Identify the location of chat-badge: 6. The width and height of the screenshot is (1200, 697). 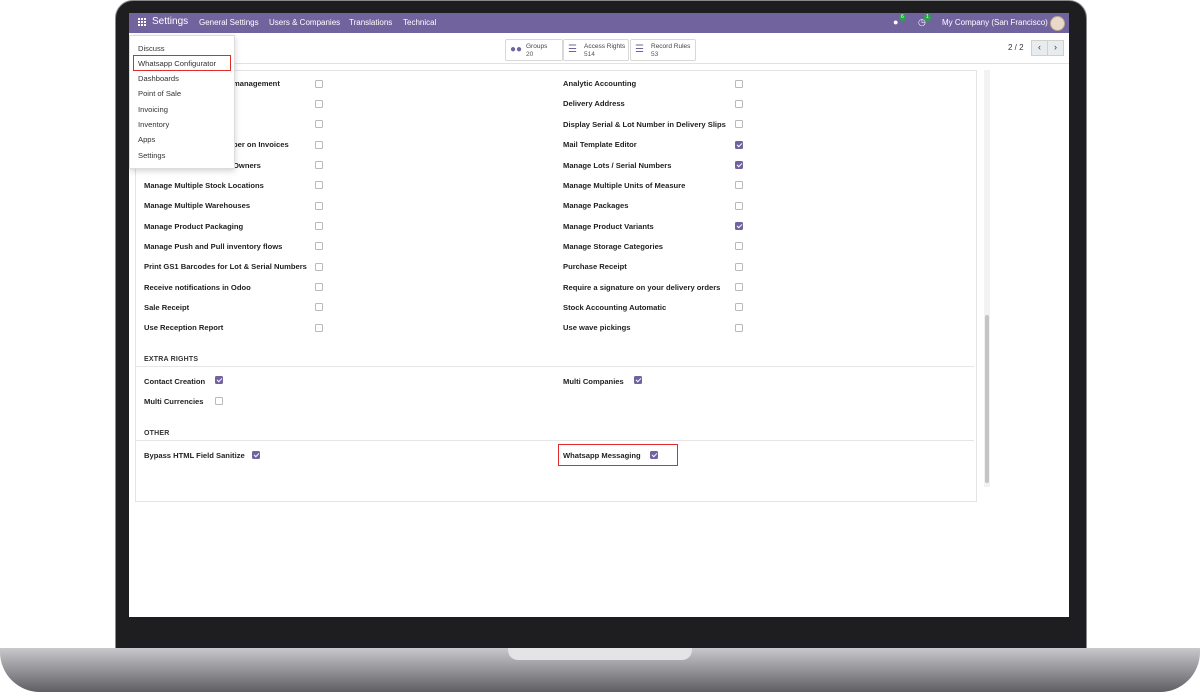
(902, 17).